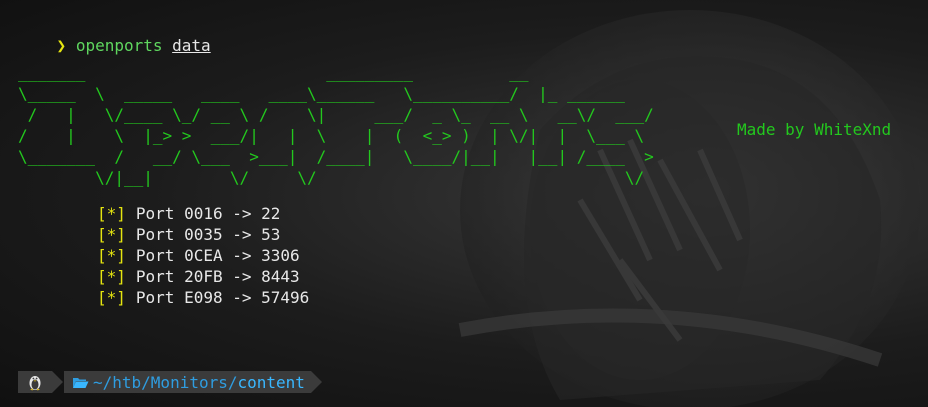  I want to click on linux-tux-icon, so click(35, 383).